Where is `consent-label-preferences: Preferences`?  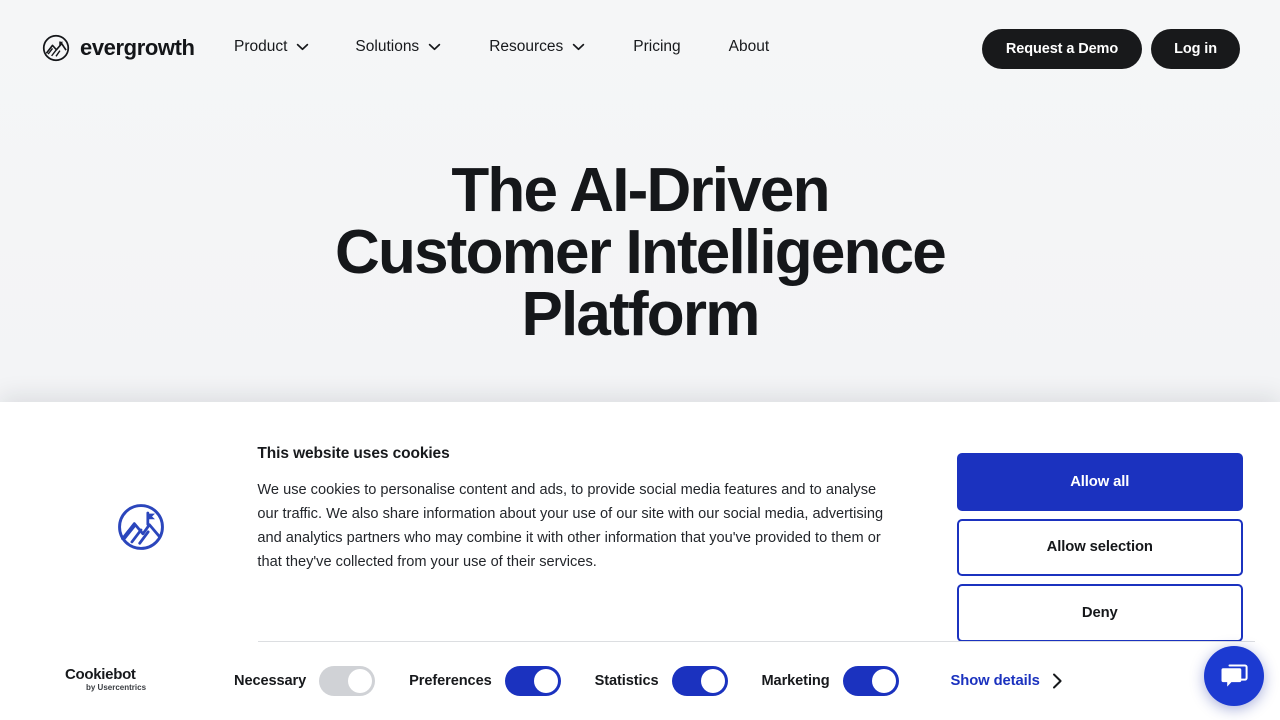 consent-label-preferences: Preferences is located at coordinates (450, 681).